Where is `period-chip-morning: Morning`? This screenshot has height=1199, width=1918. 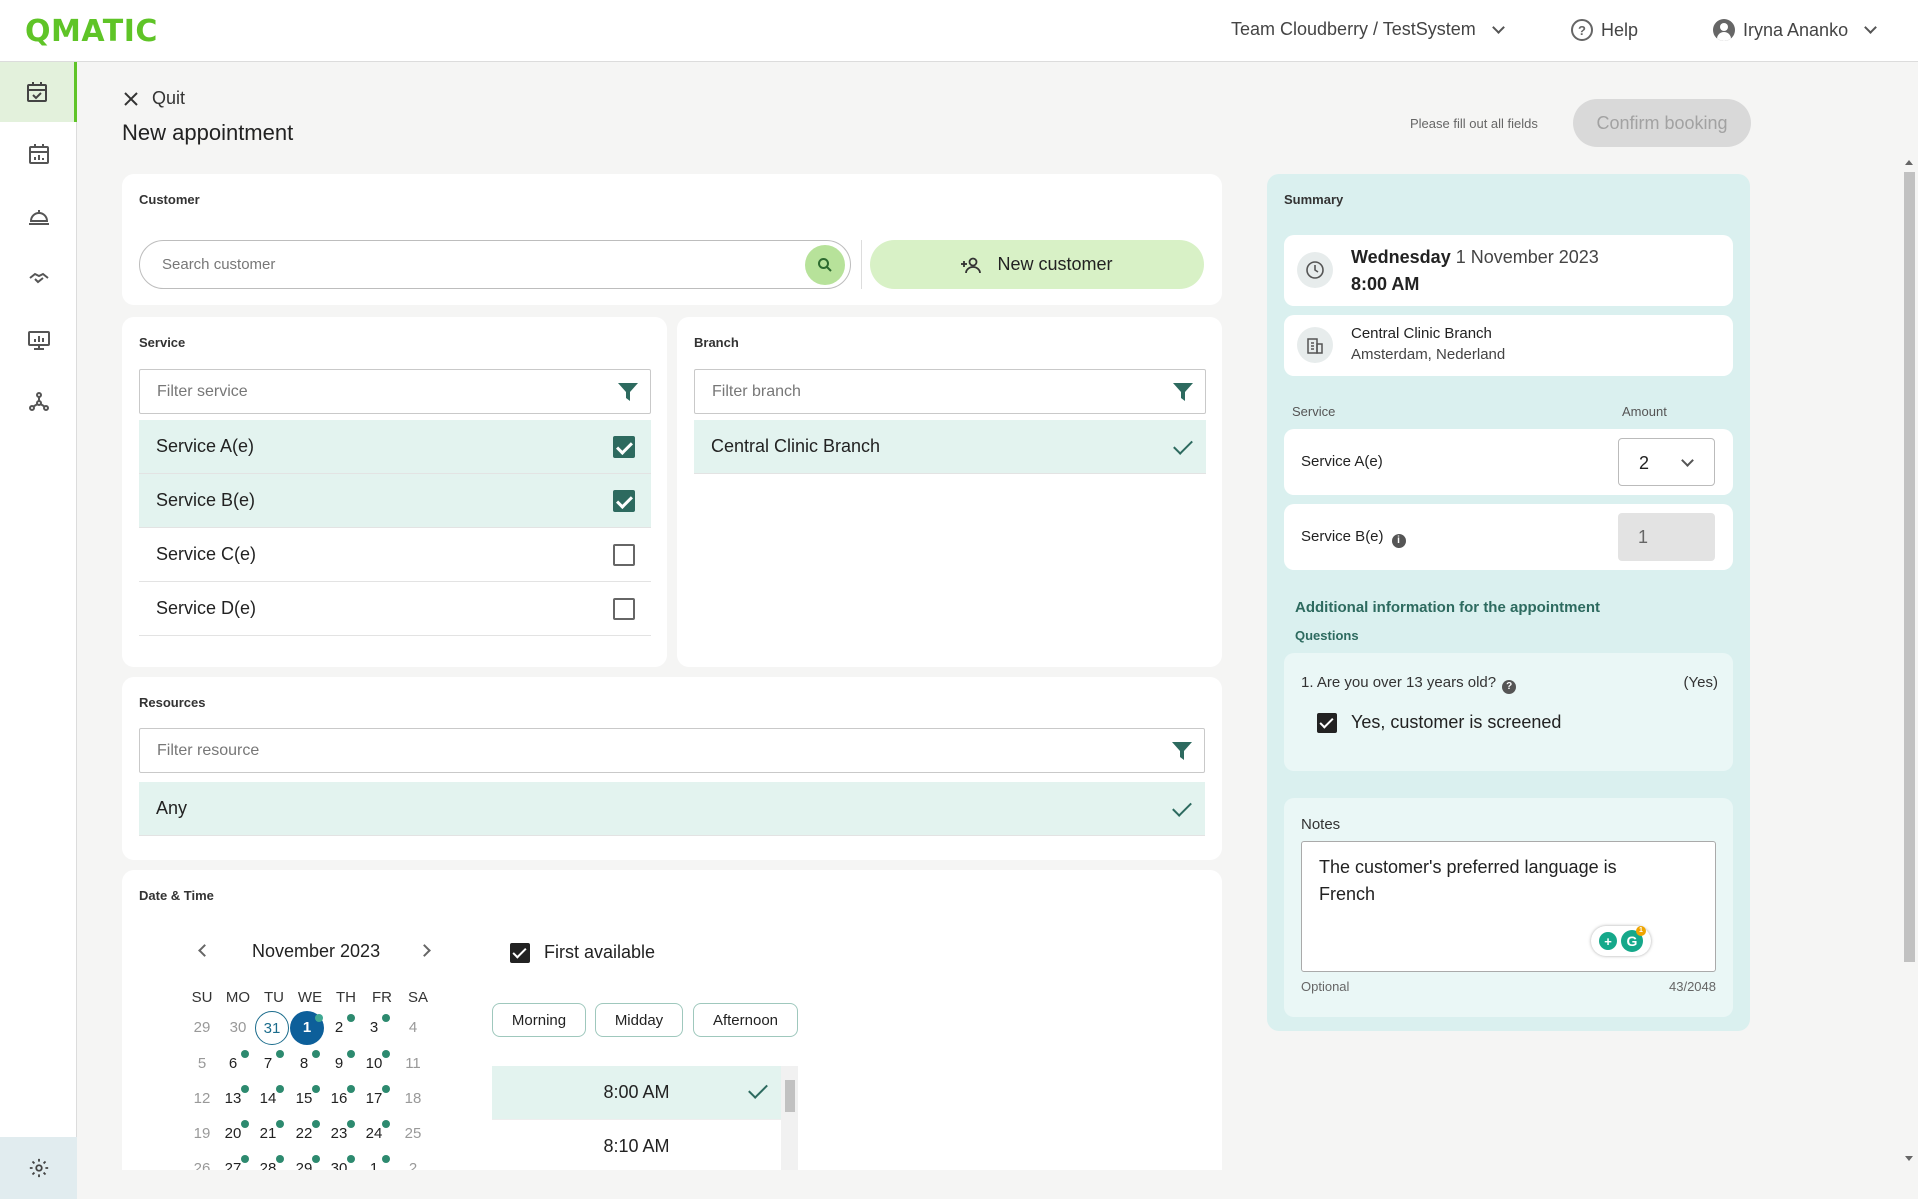
period-chip-morning: Morning is located at coordinates (539, 1020).